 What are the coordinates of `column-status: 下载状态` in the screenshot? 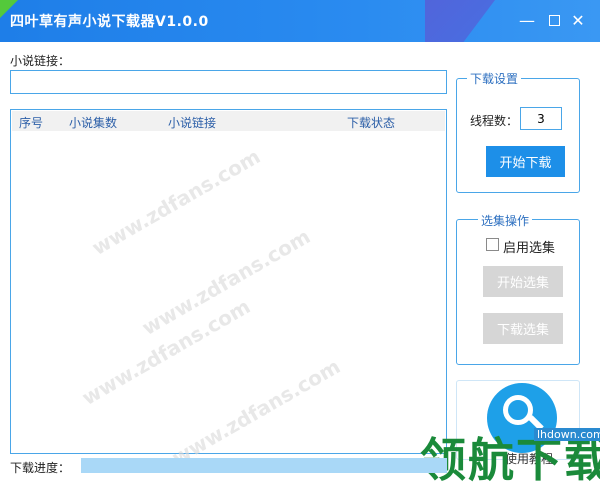 It's located at (371, 122).